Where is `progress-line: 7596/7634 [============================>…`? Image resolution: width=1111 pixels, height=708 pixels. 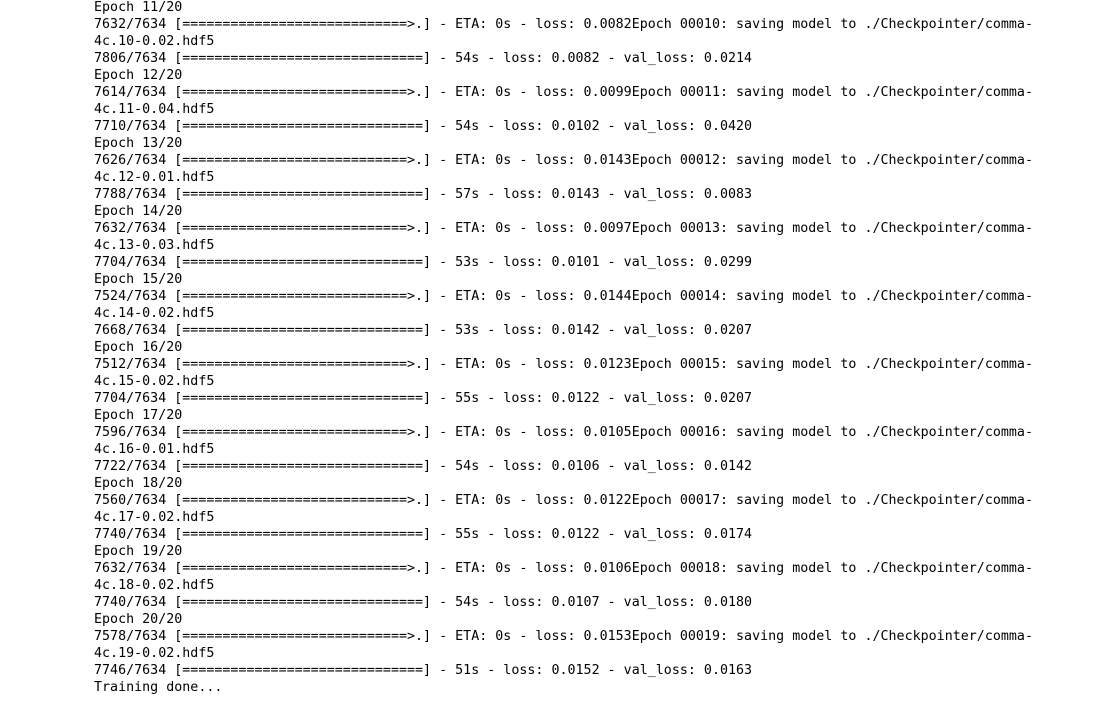 progress-line: 7596/7634 [============================>… is located at coordinates (563, 432).